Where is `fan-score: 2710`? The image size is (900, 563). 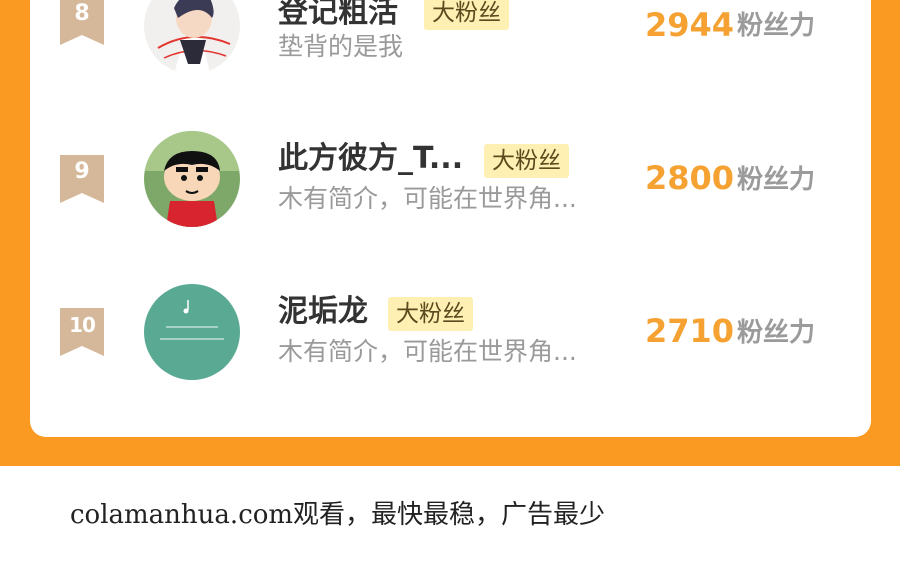 fan-score: 2710 is located at coordinates (690, 331).